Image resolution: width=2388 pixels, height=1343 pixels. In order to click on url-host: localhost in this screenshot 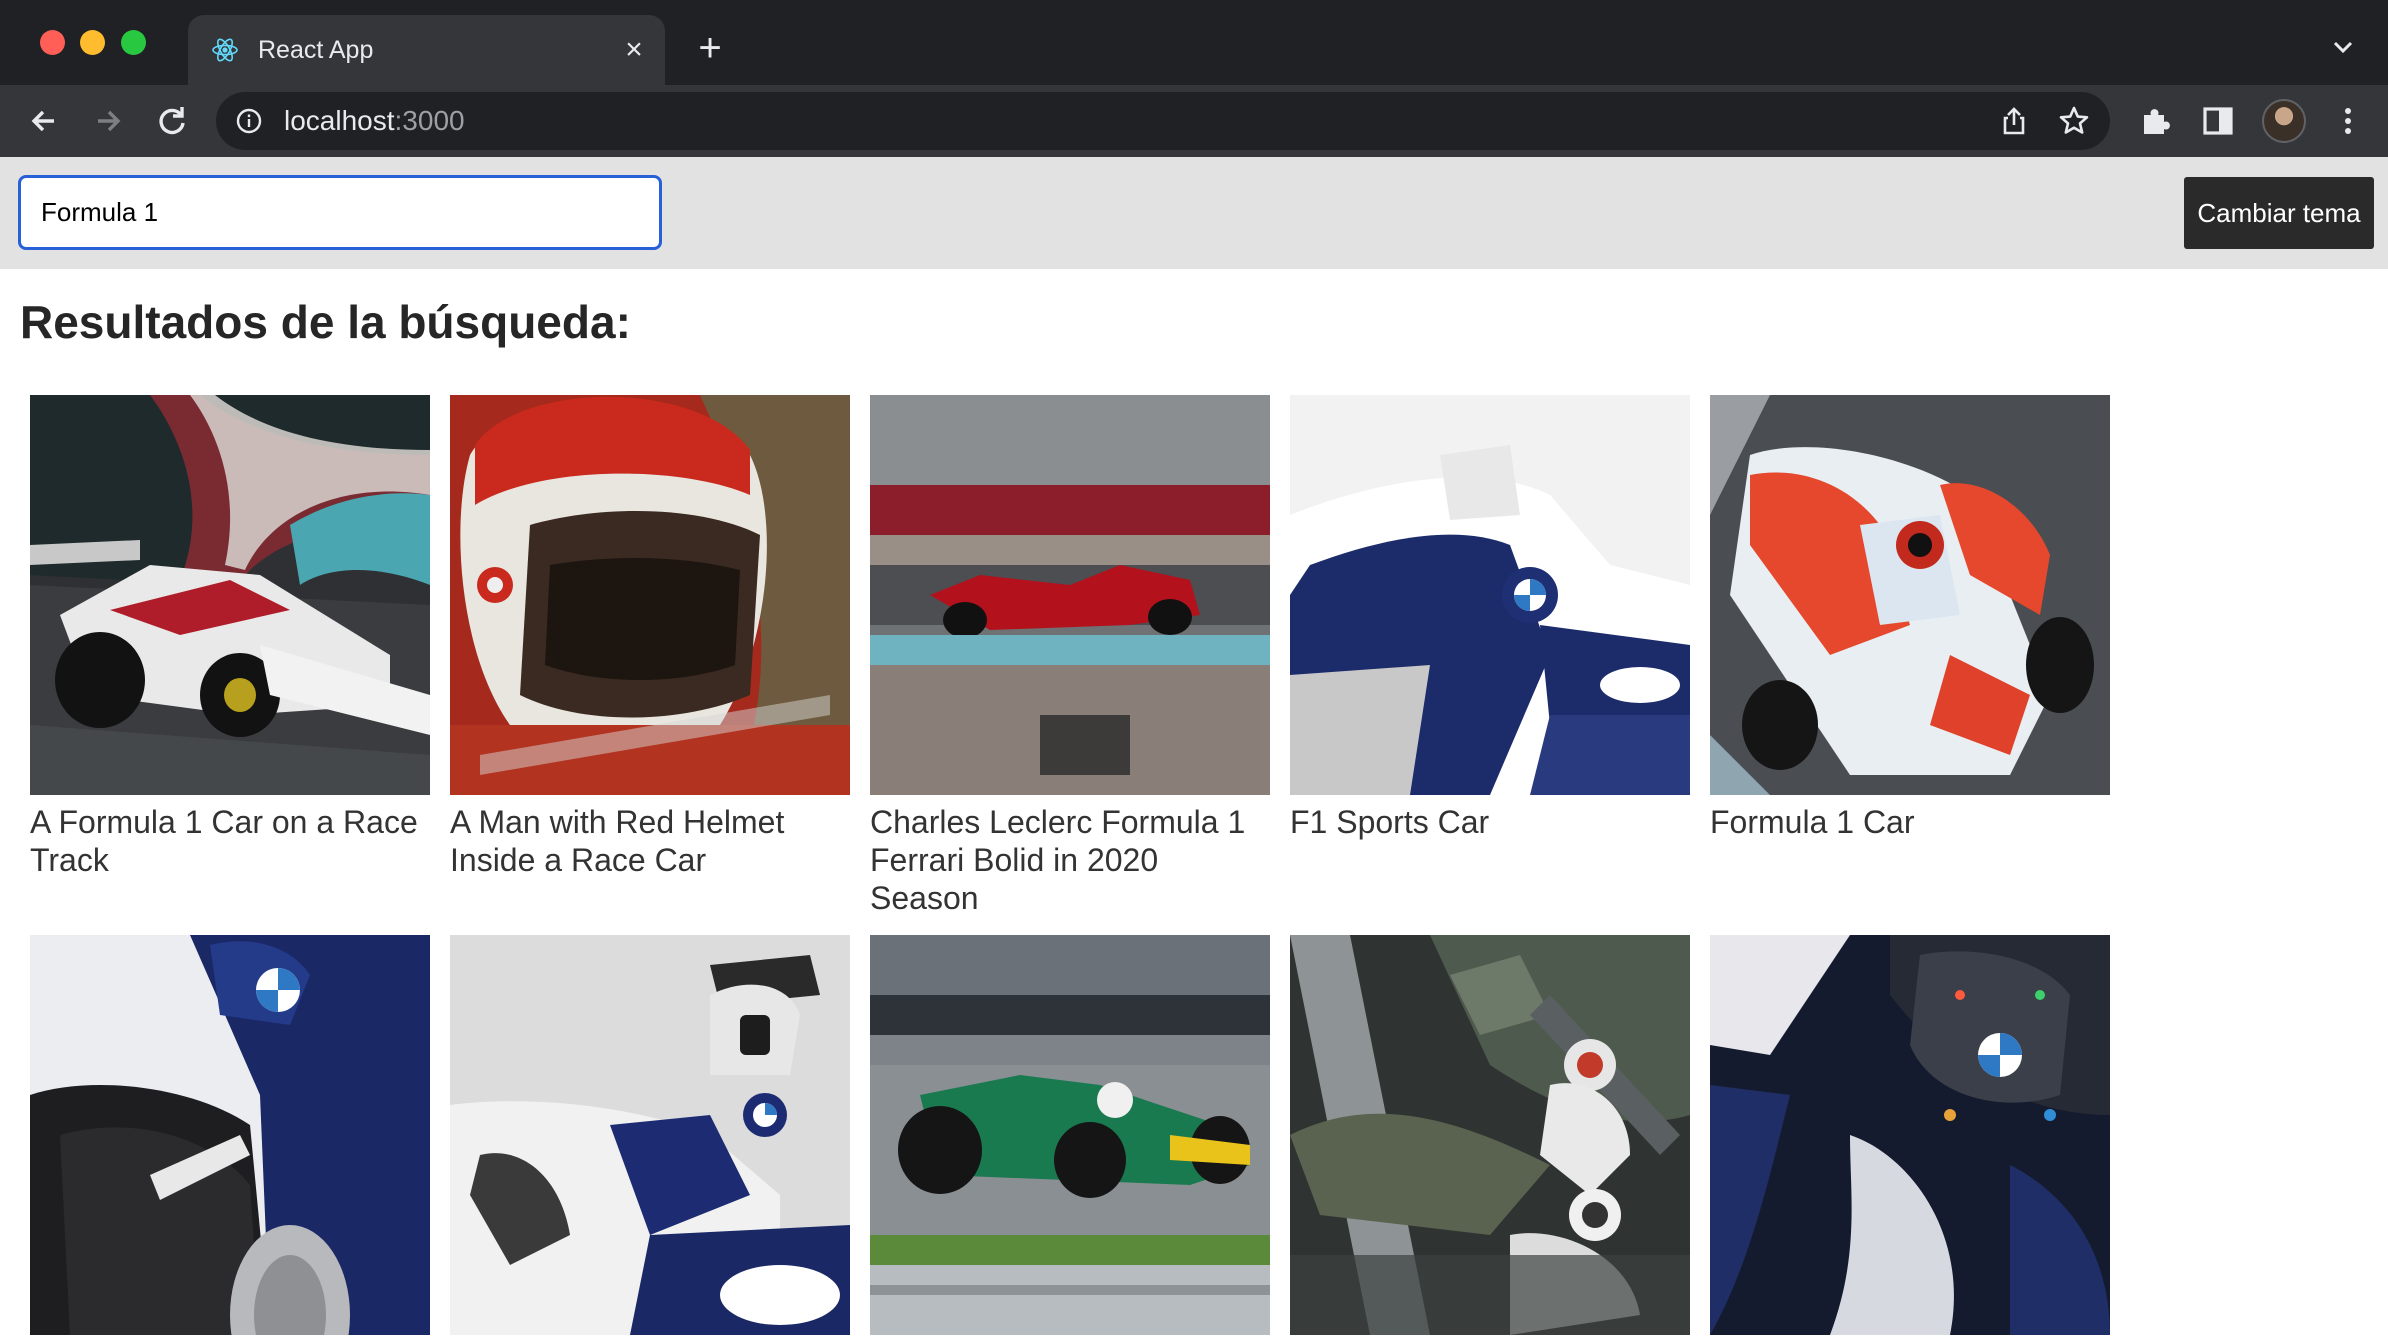, I will do `click(339, 120)`.